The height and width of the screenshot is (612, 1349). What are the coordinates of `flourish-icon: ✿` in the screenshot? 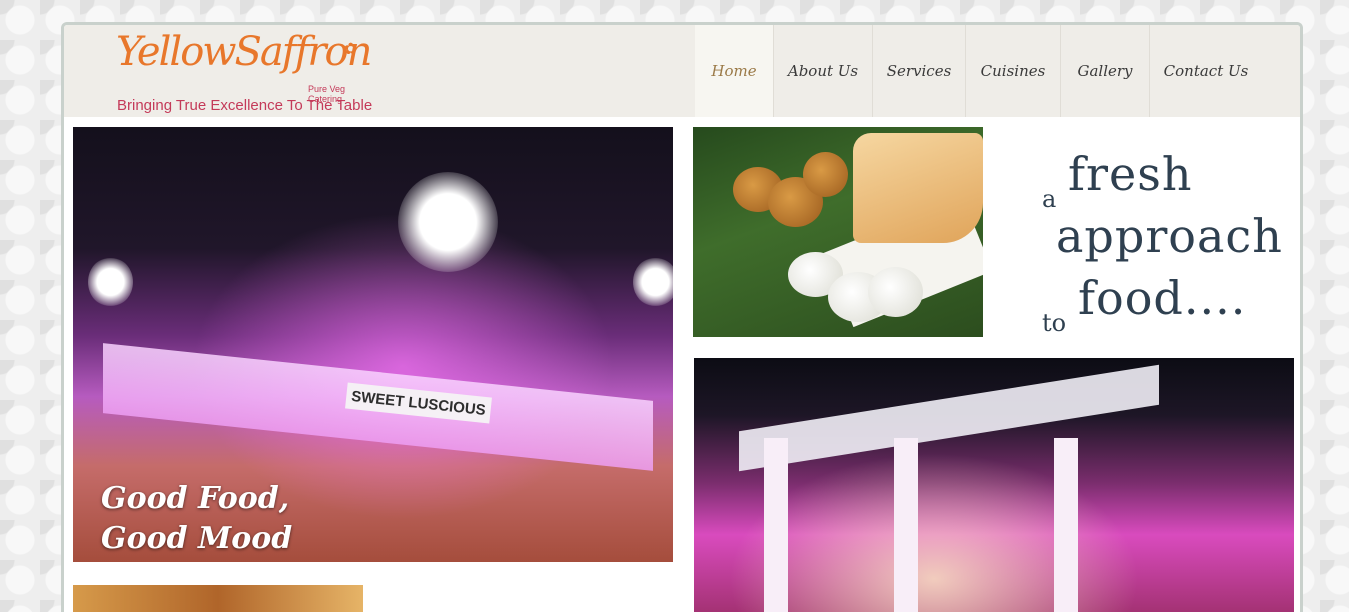 It's located at (351, 48).